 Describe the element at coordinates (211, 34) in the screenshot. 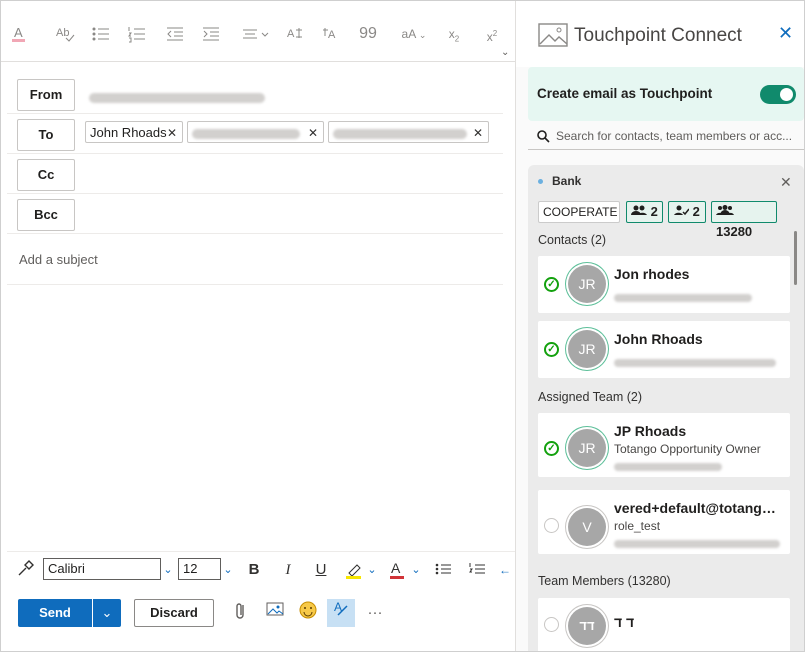

I see `increase-indent-icon` at that location.